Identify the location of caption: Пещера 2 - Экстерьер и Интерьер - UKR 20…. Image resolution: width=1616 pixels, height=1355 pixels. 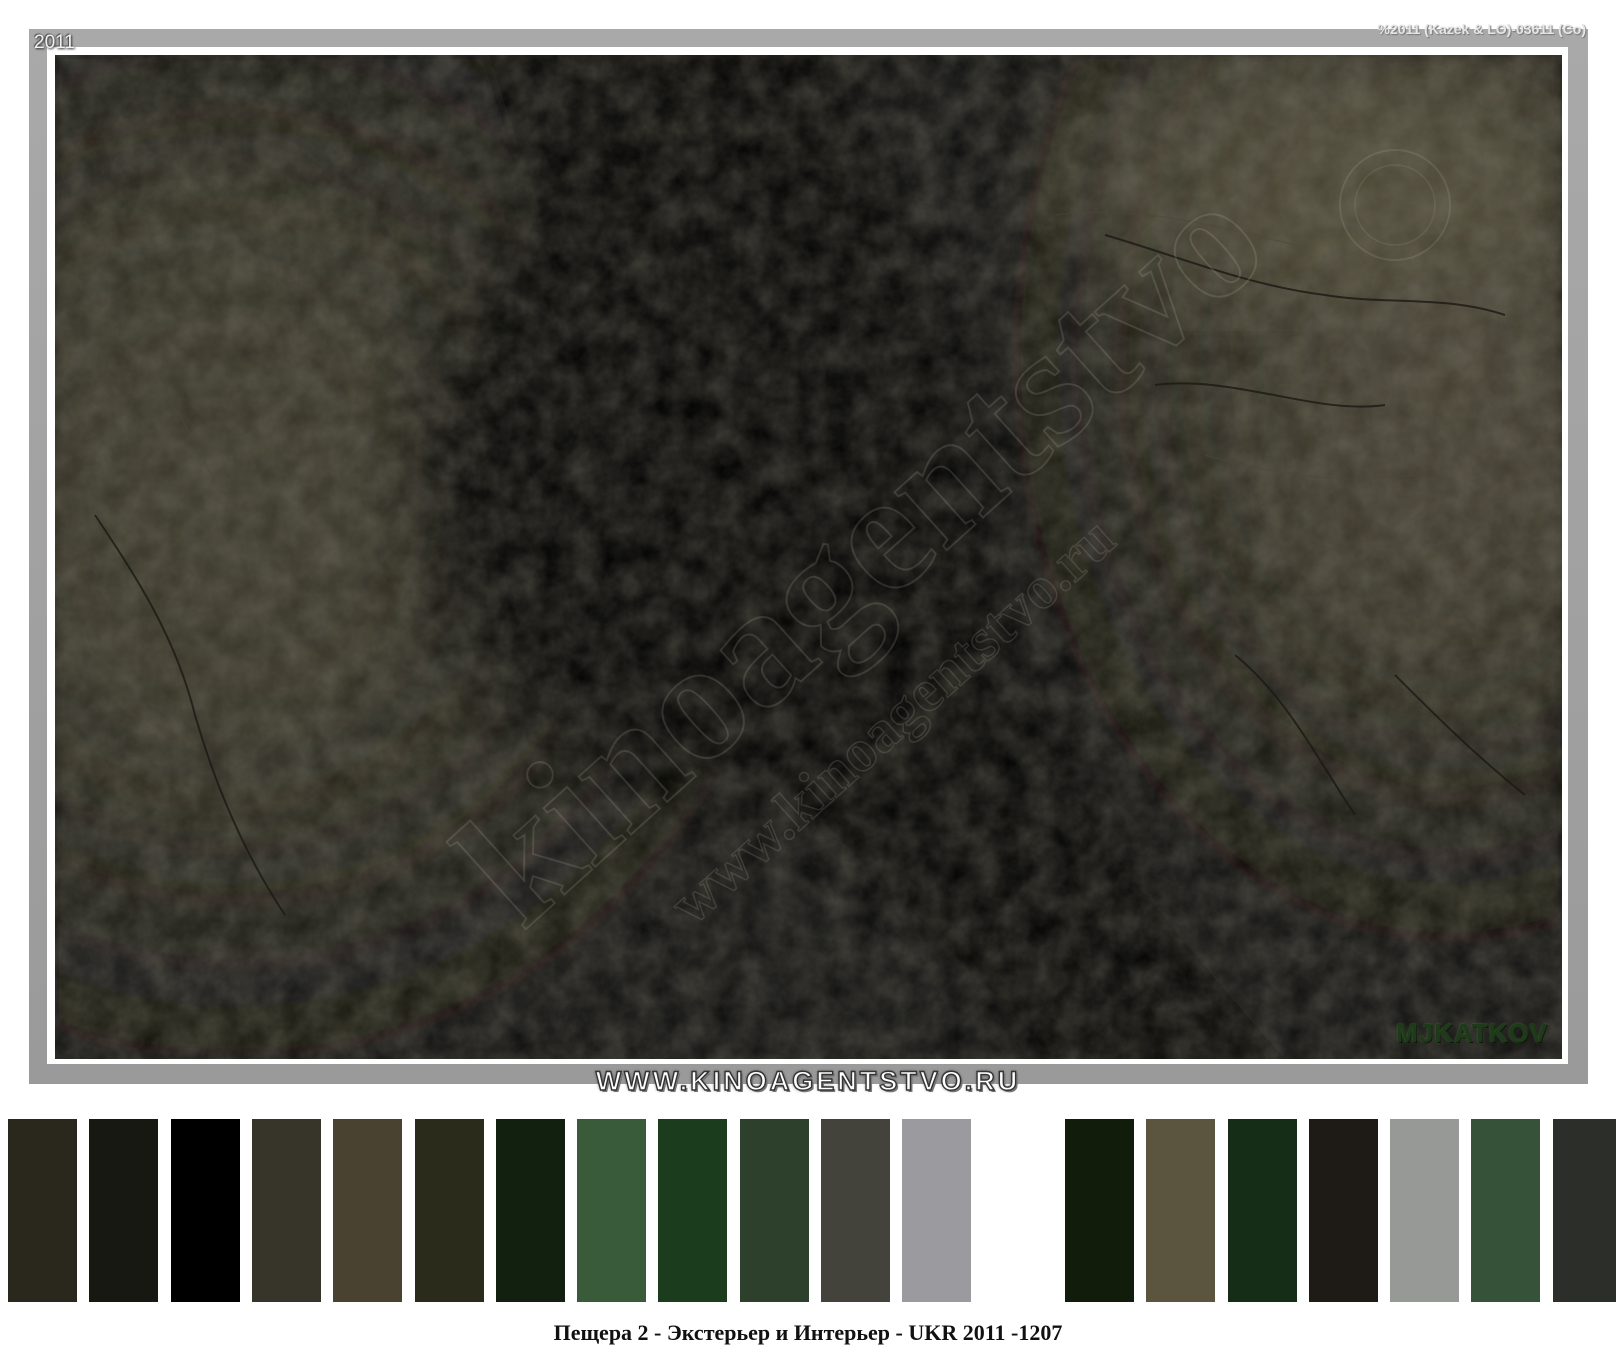
(808, 1332).